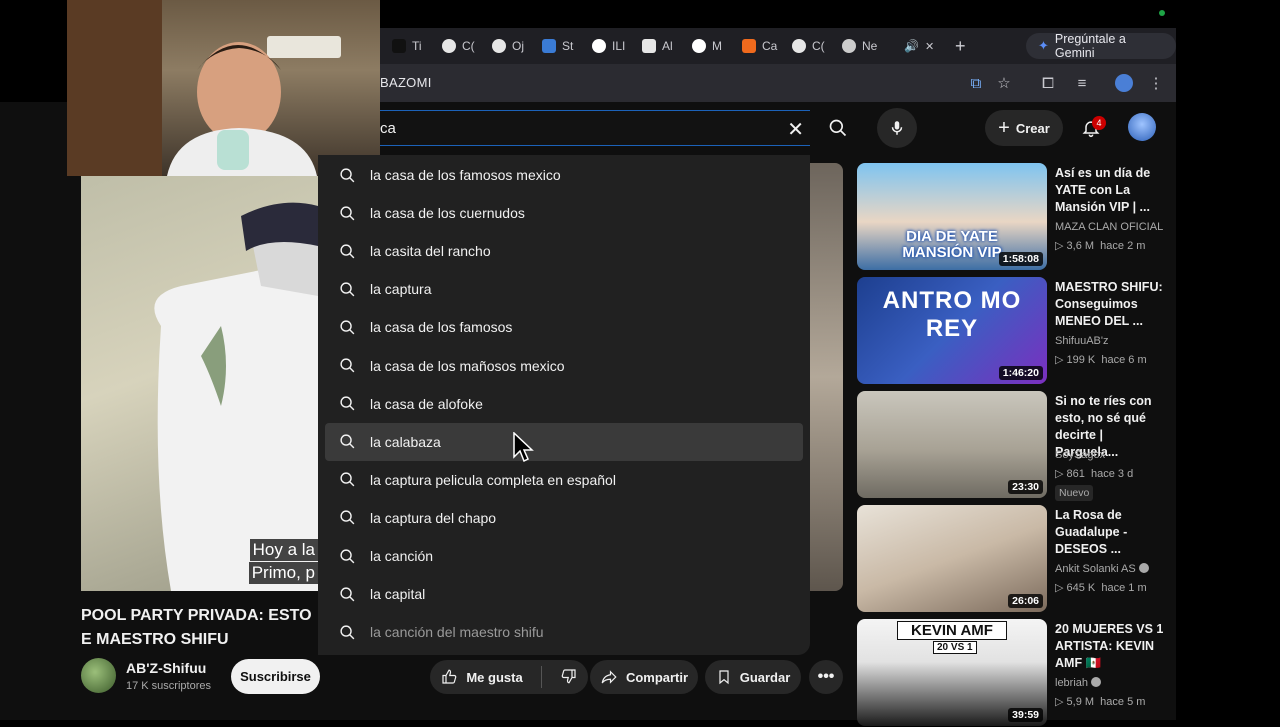  What do you see at coordinates (897, 128) in the screenshot?
I see `voice-search-button` at bounding box center [897, 128].